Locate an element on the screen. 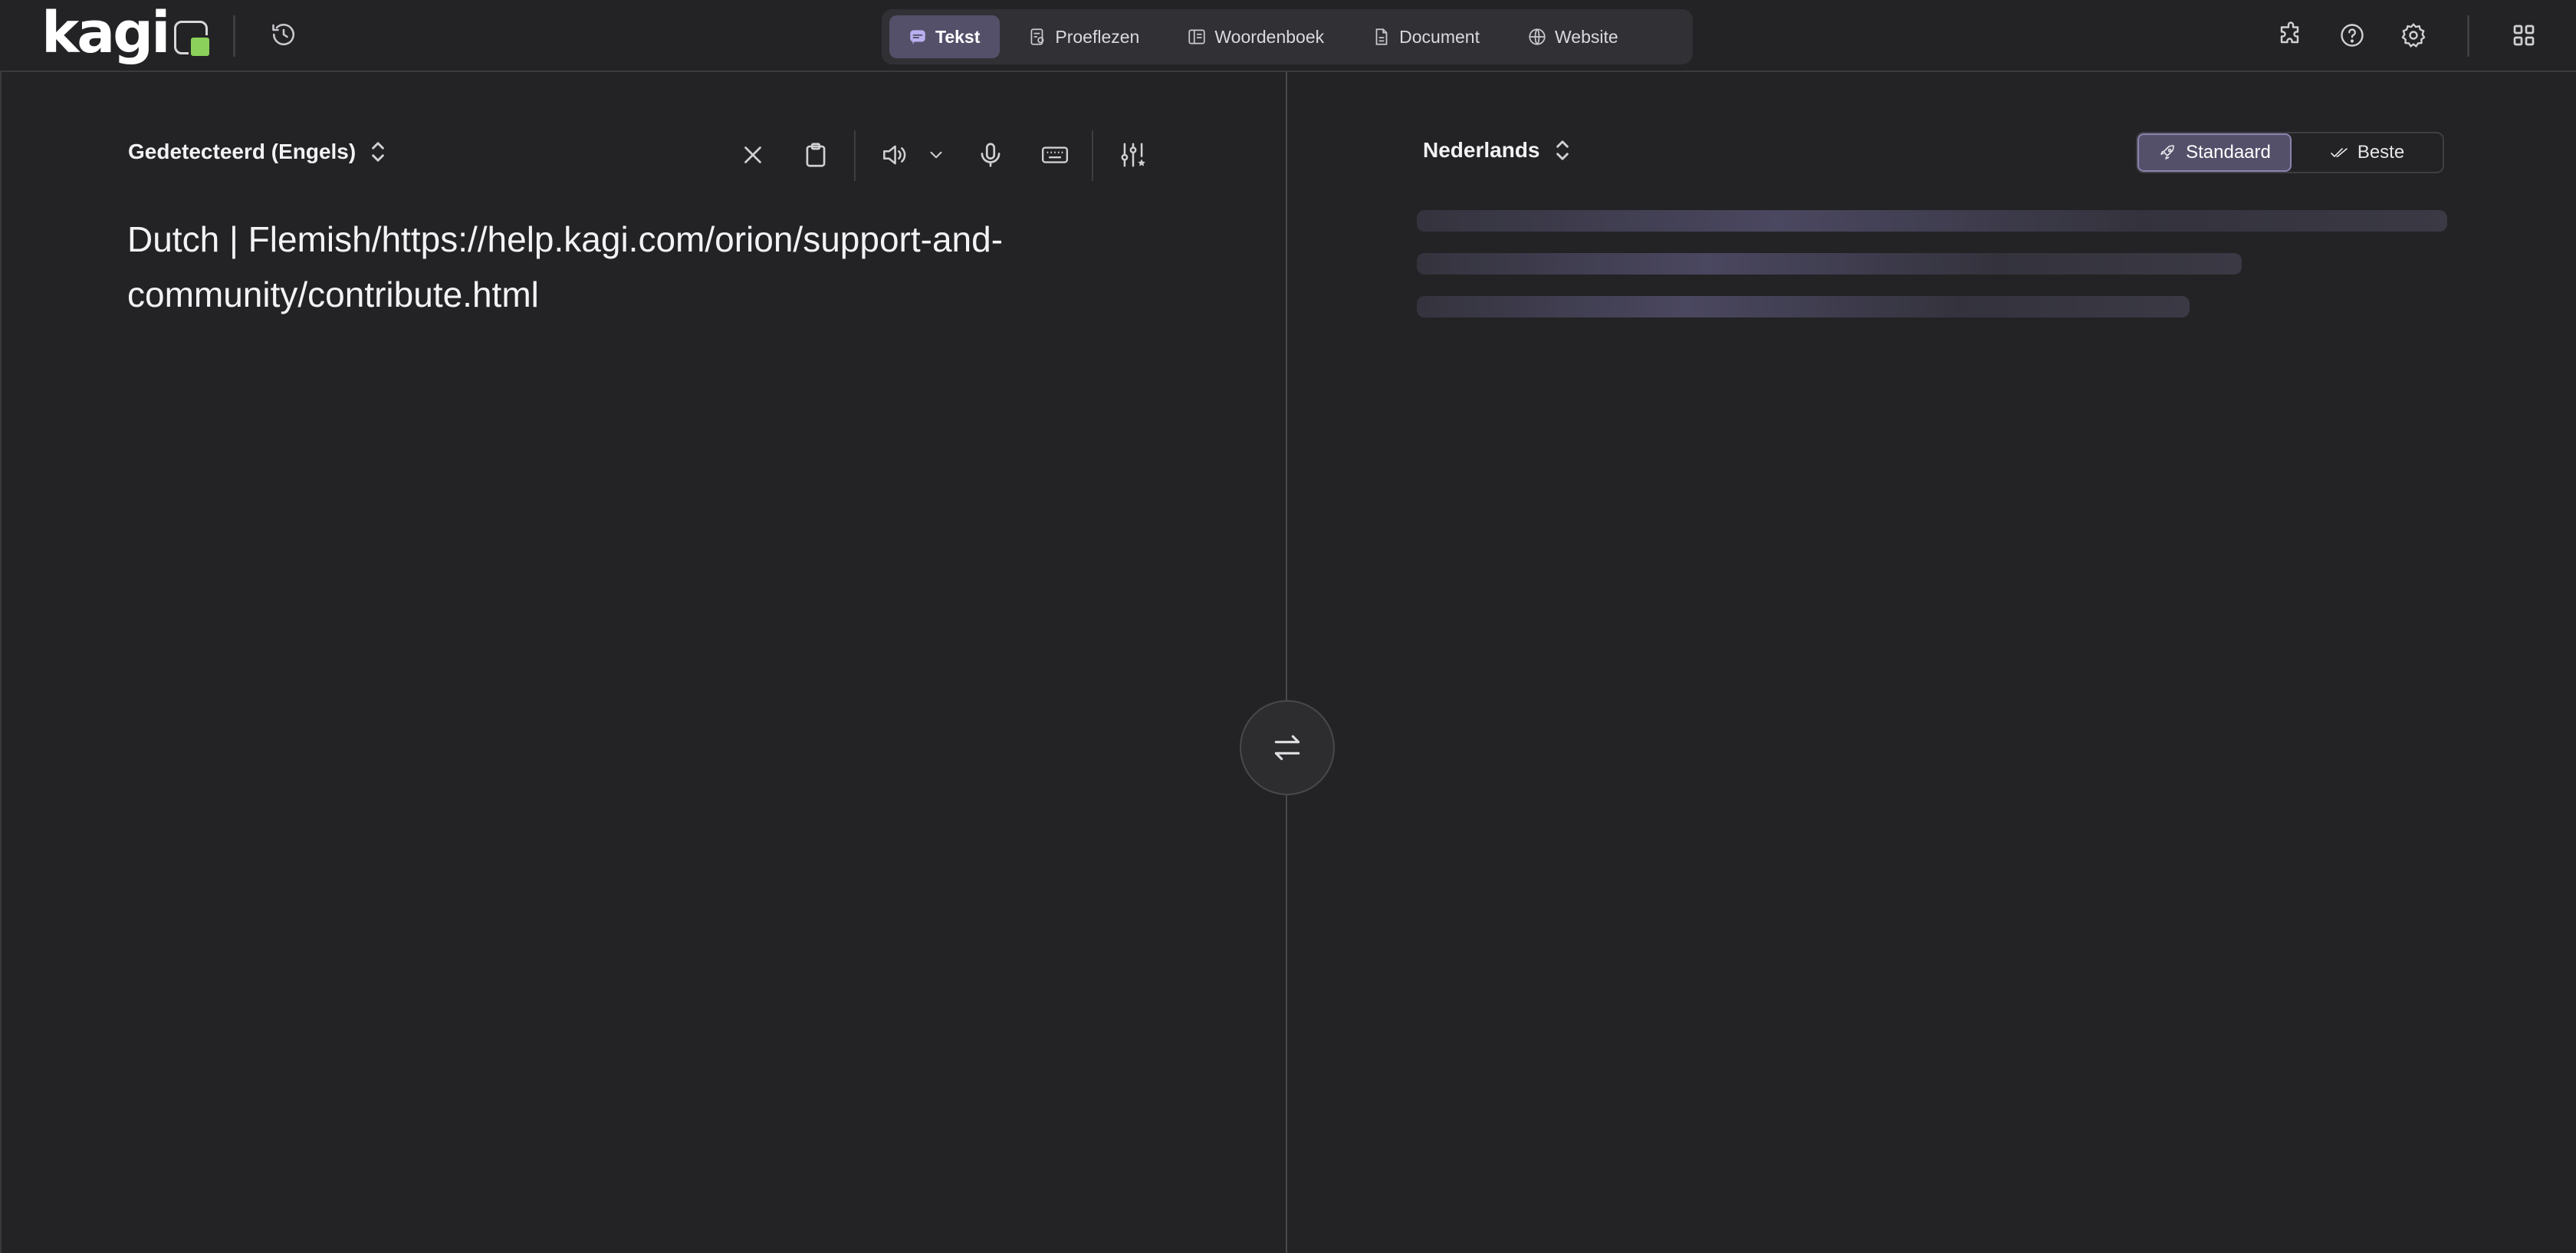 The height and width of the screenshot is (1253, 2576). source-language-label: Gedetecteerd (Engels) is located at coordinates (242, 151).